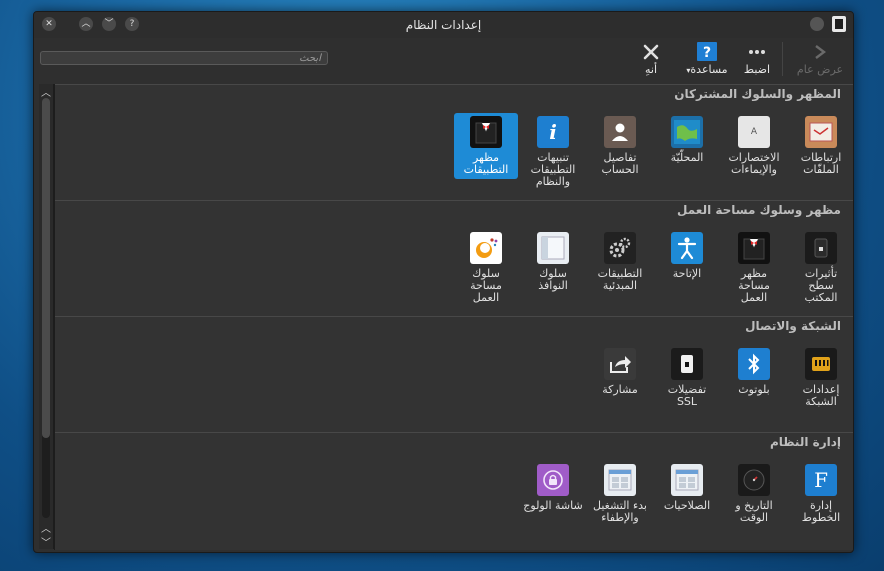 The image size is (884, 571). Describe the element at coordinates (754, 480) in the screenshot. I see `date-time-icon` at that location.